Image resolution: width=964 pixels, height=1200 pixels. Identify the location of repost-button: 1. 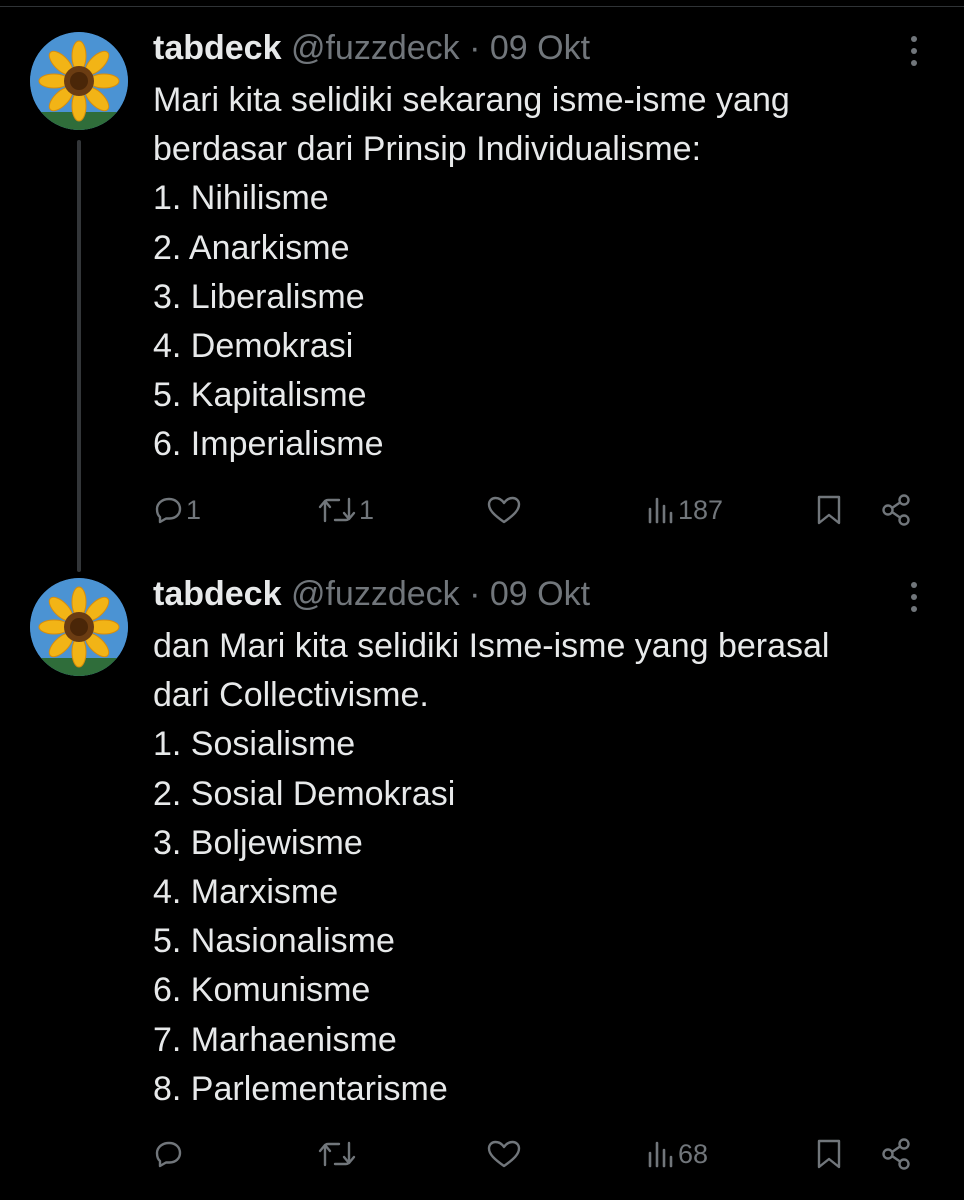
(345, 510).